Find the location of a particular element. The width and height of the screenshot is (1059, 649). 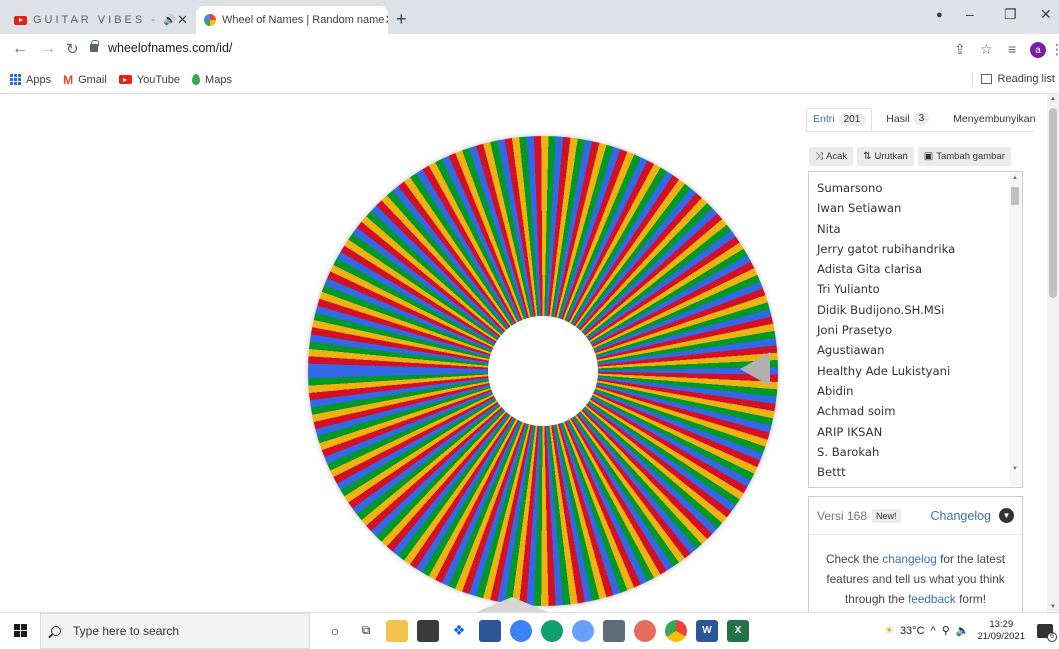

sort-icon: ⇅ is located at coordinates (867, 156).